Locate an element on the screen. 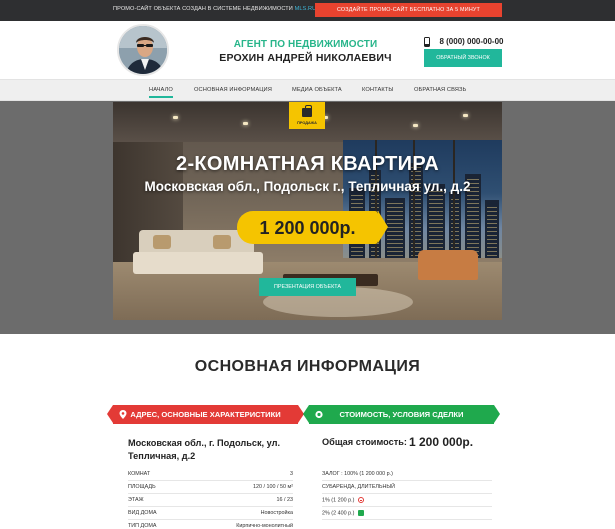 This screenshot has width=615, height=529. callback-button: ОБРАТНЫЙ ЗВОНОК is located at coordinates (463, 58).